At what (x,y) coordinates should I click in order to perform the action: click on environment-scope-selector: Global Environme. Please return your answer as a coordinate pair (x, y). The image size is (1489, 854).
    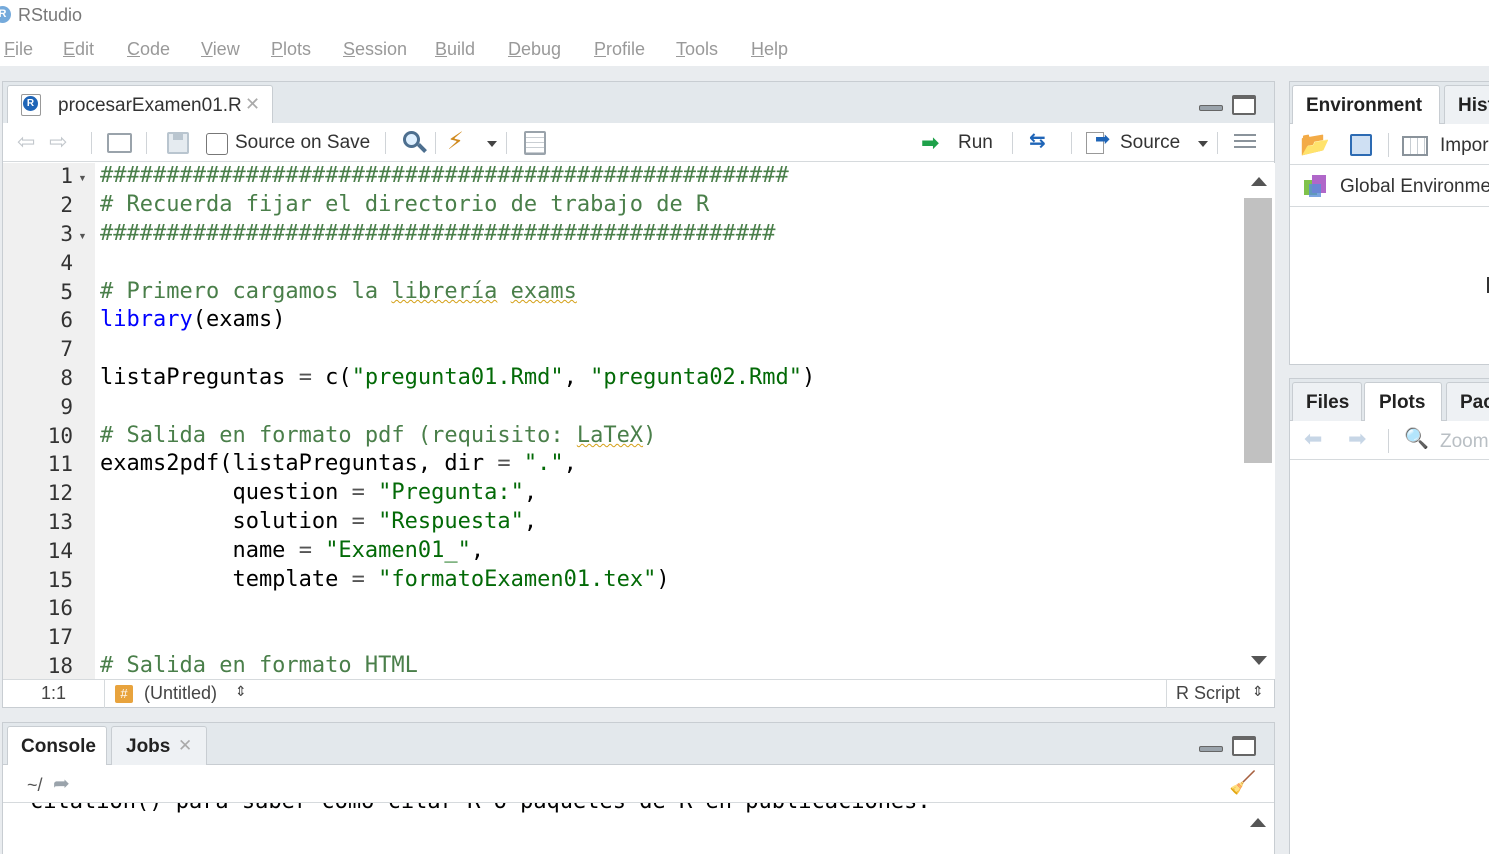
    Looking at the image, I should click on (1414, 187).